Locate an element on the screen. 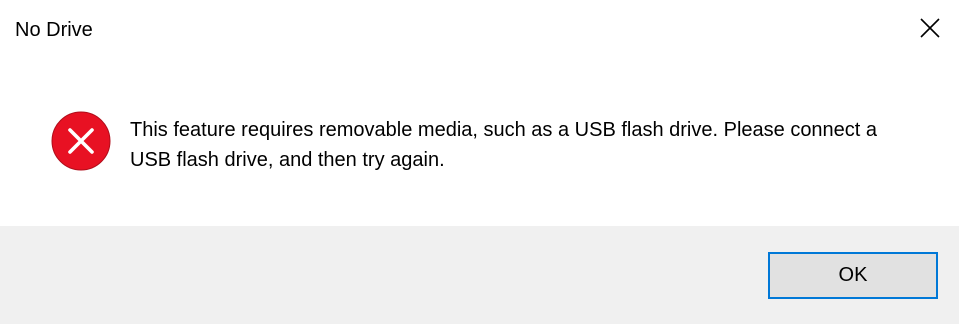 Image resolution: width=959 pixels, height=324 pixels. ok-button: OK is located at coordinates (853, 275).